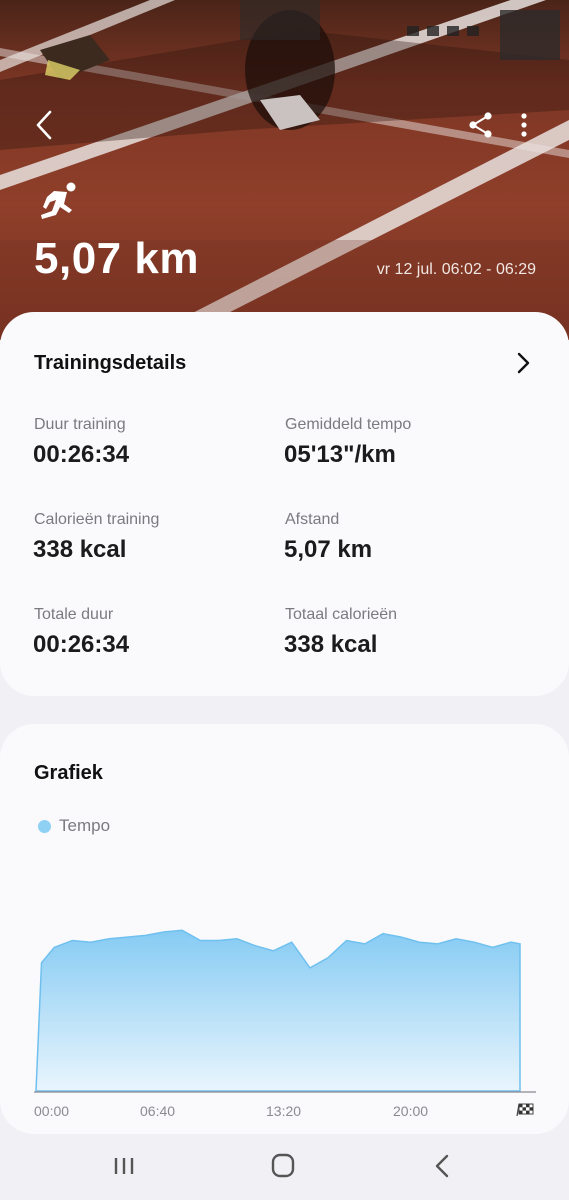 Image resolution: width=569 pixels, height=1200 pixels. I want to click on wifi-icon, so click(433, 31).